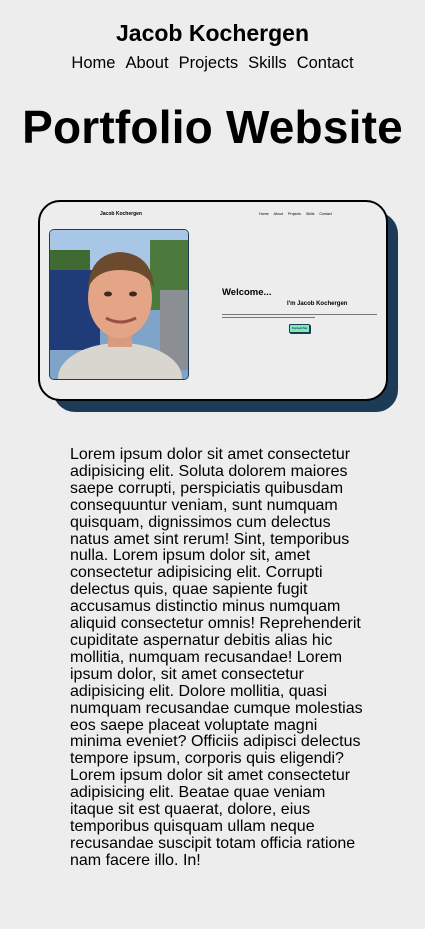 This screenshot has width=425, height=929. What do you see at coordinates (209, 63) in the screenshot?
I see `nav-projects: Projects` at bounding box center [209, 63].